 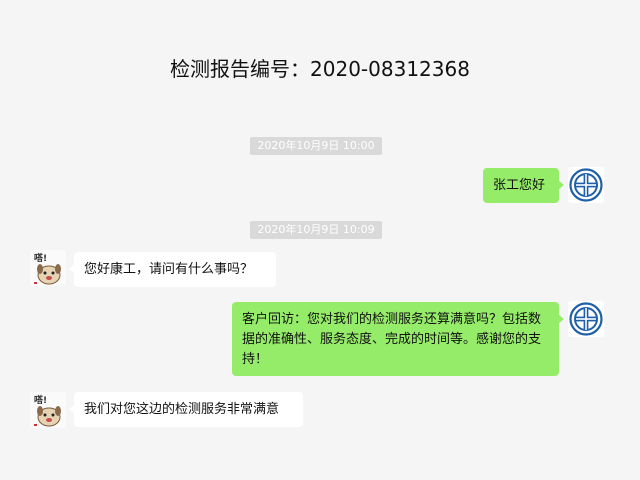 What do you see at coordinates (320, 69) in the screenshot?
I see `page-title: 检测报告编号：2020-08312368` at bounding box center [320, 69].